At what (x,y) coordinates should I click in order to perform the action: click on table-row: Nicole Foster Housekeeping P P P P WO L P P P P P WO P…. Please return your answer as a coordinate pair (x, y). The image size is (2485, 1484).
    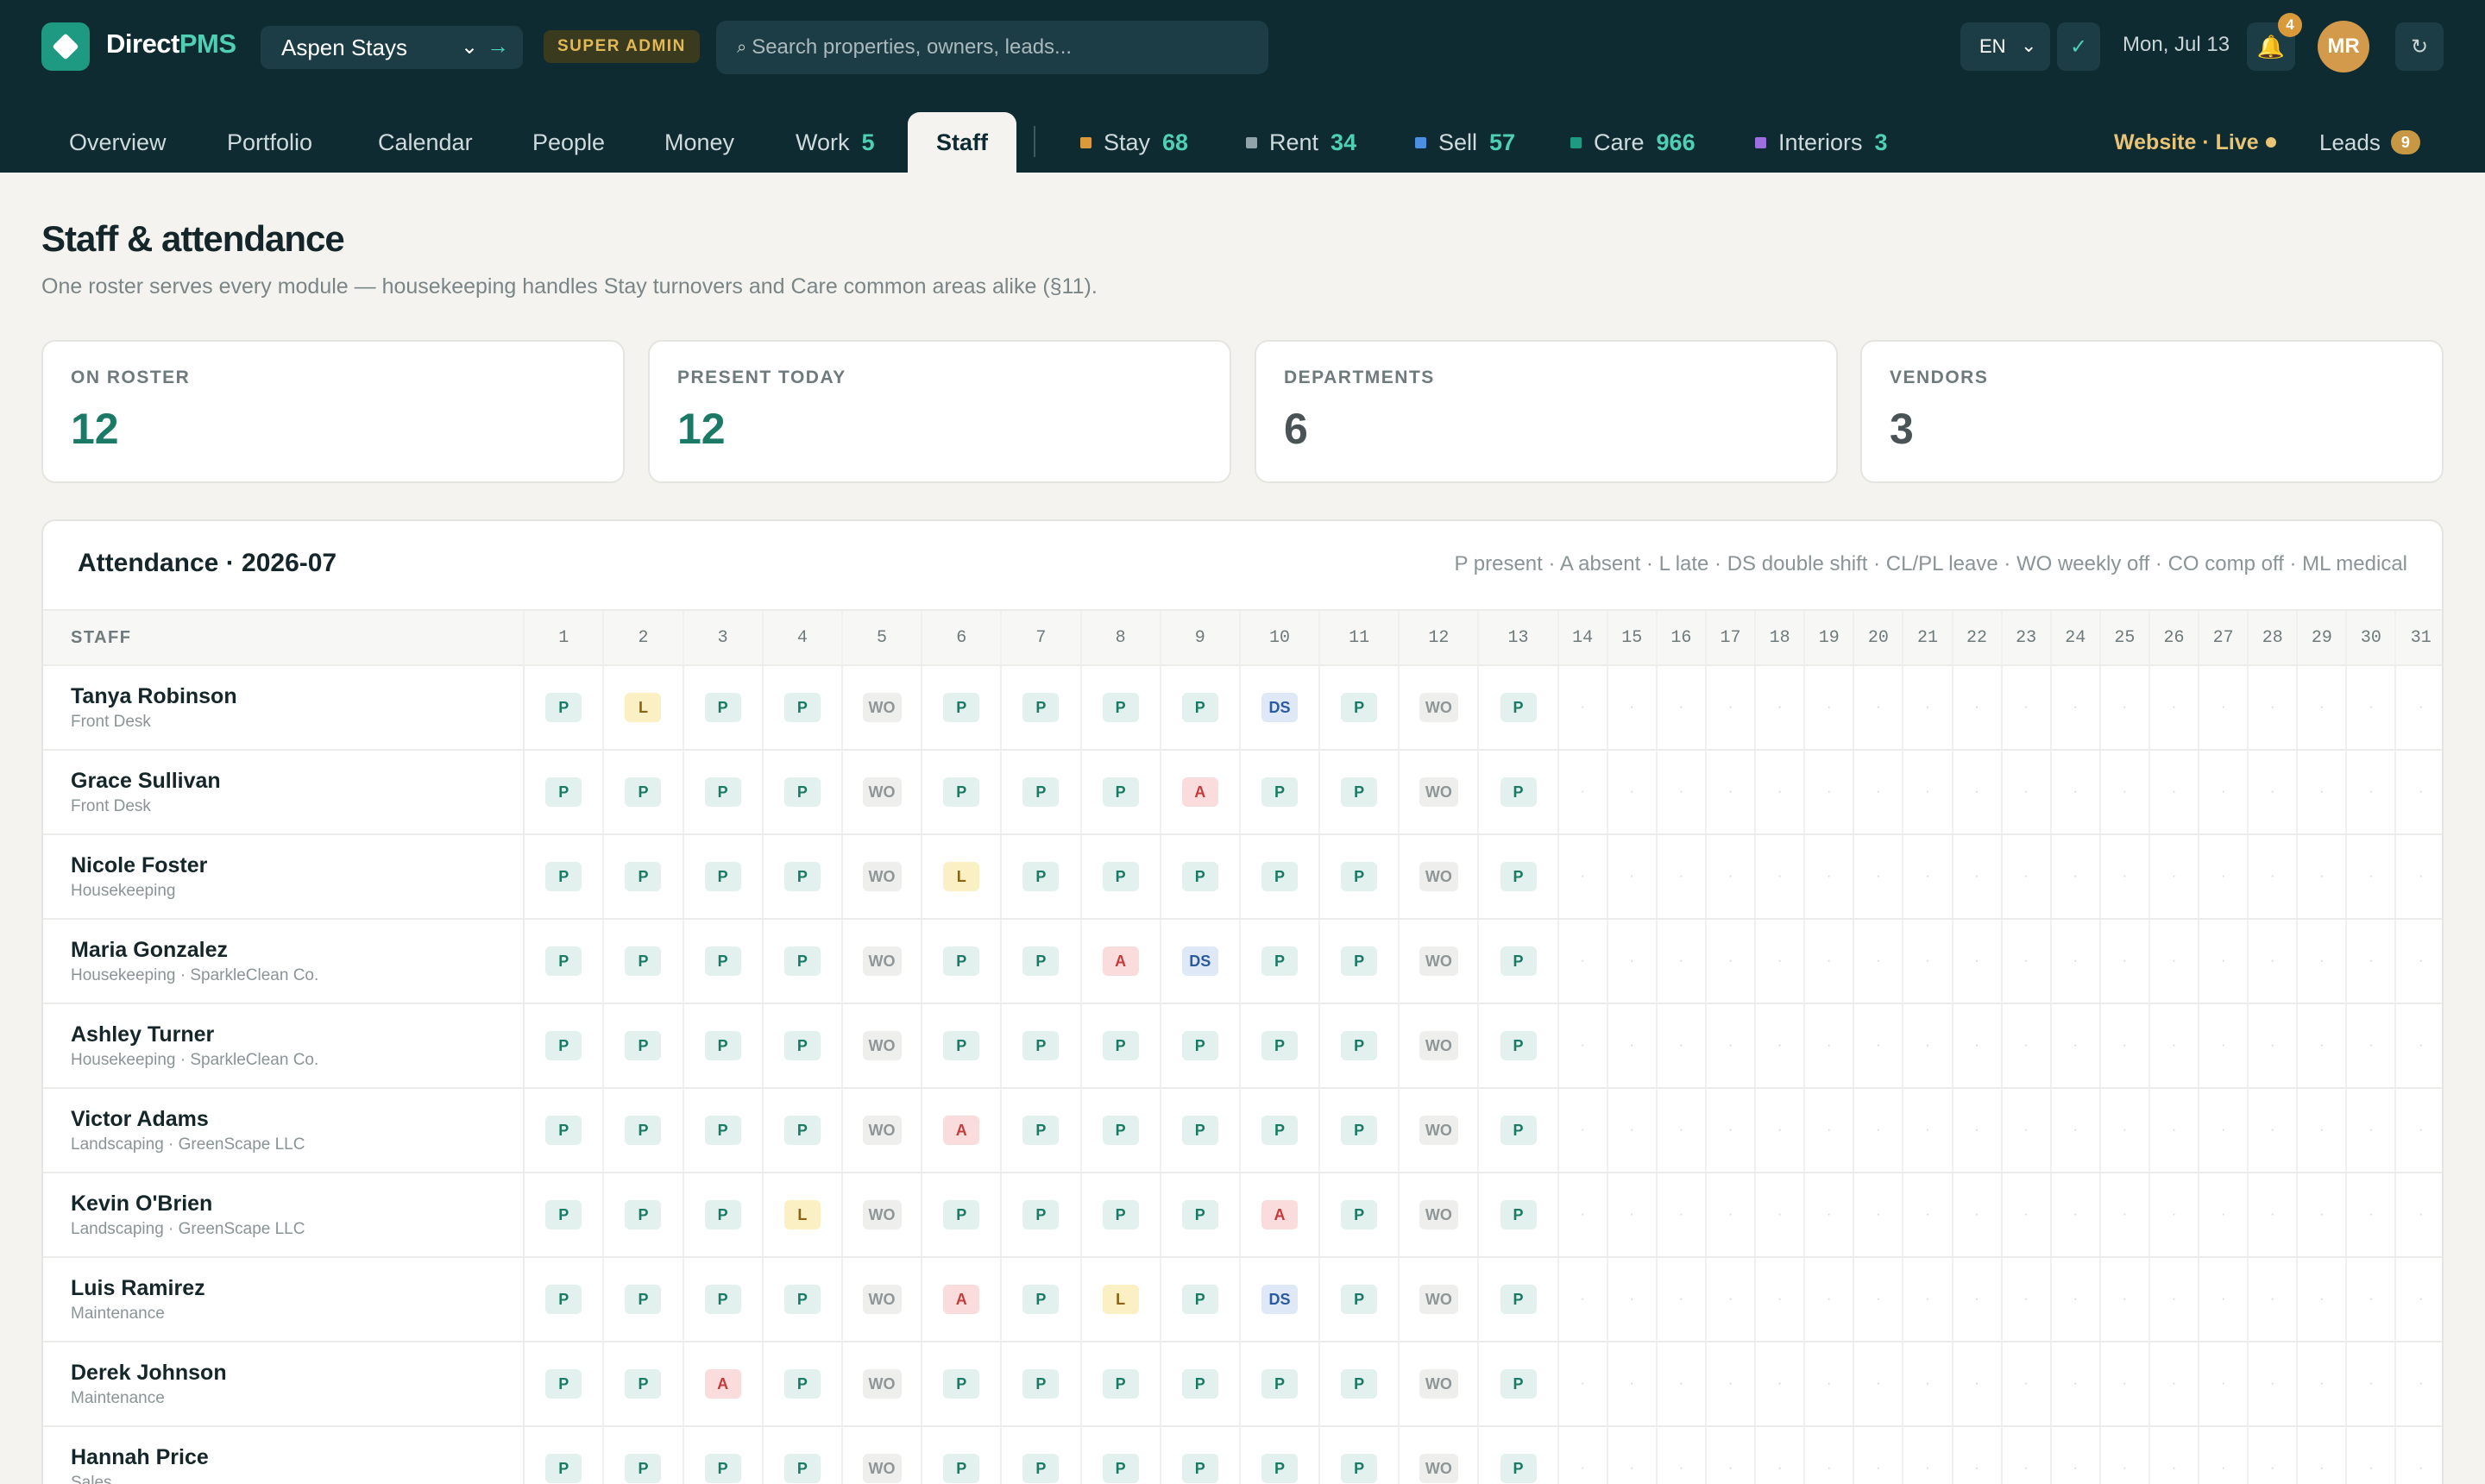
    Looking at the image, I should click on (1242, 877).